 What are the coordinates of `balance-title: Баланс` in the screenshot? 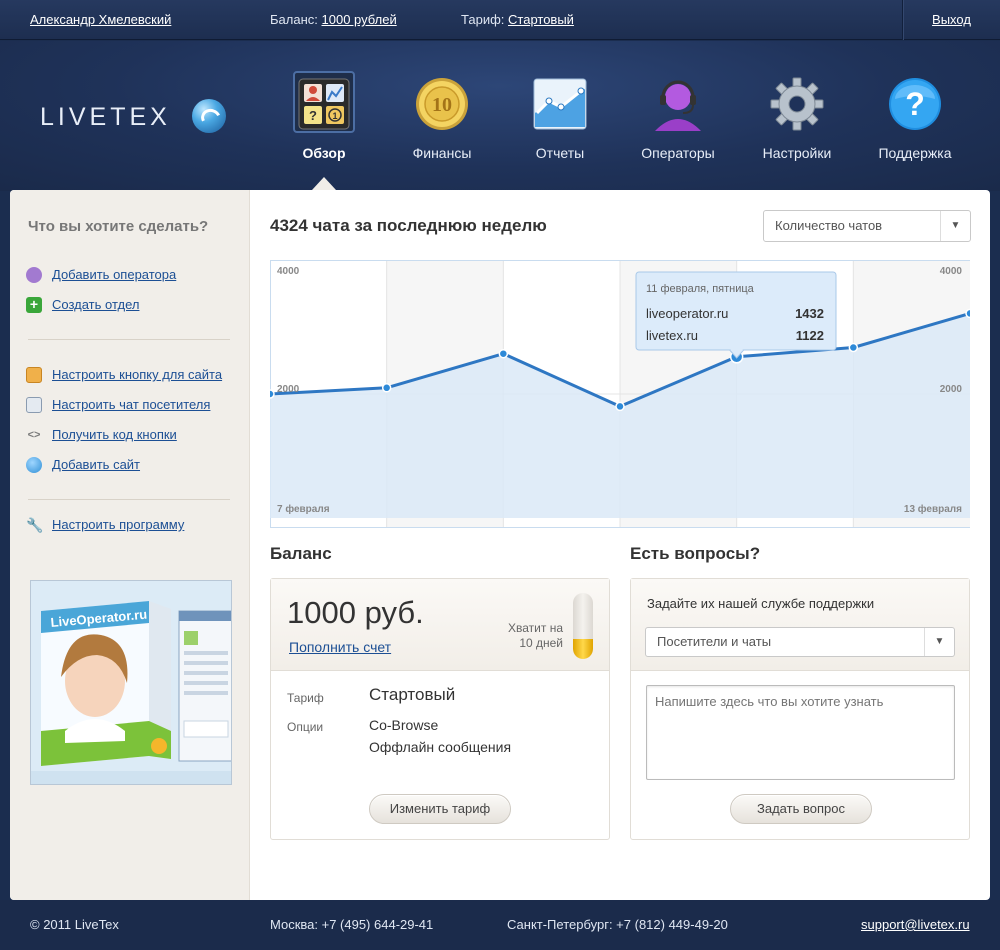 It's located at (301, 553).